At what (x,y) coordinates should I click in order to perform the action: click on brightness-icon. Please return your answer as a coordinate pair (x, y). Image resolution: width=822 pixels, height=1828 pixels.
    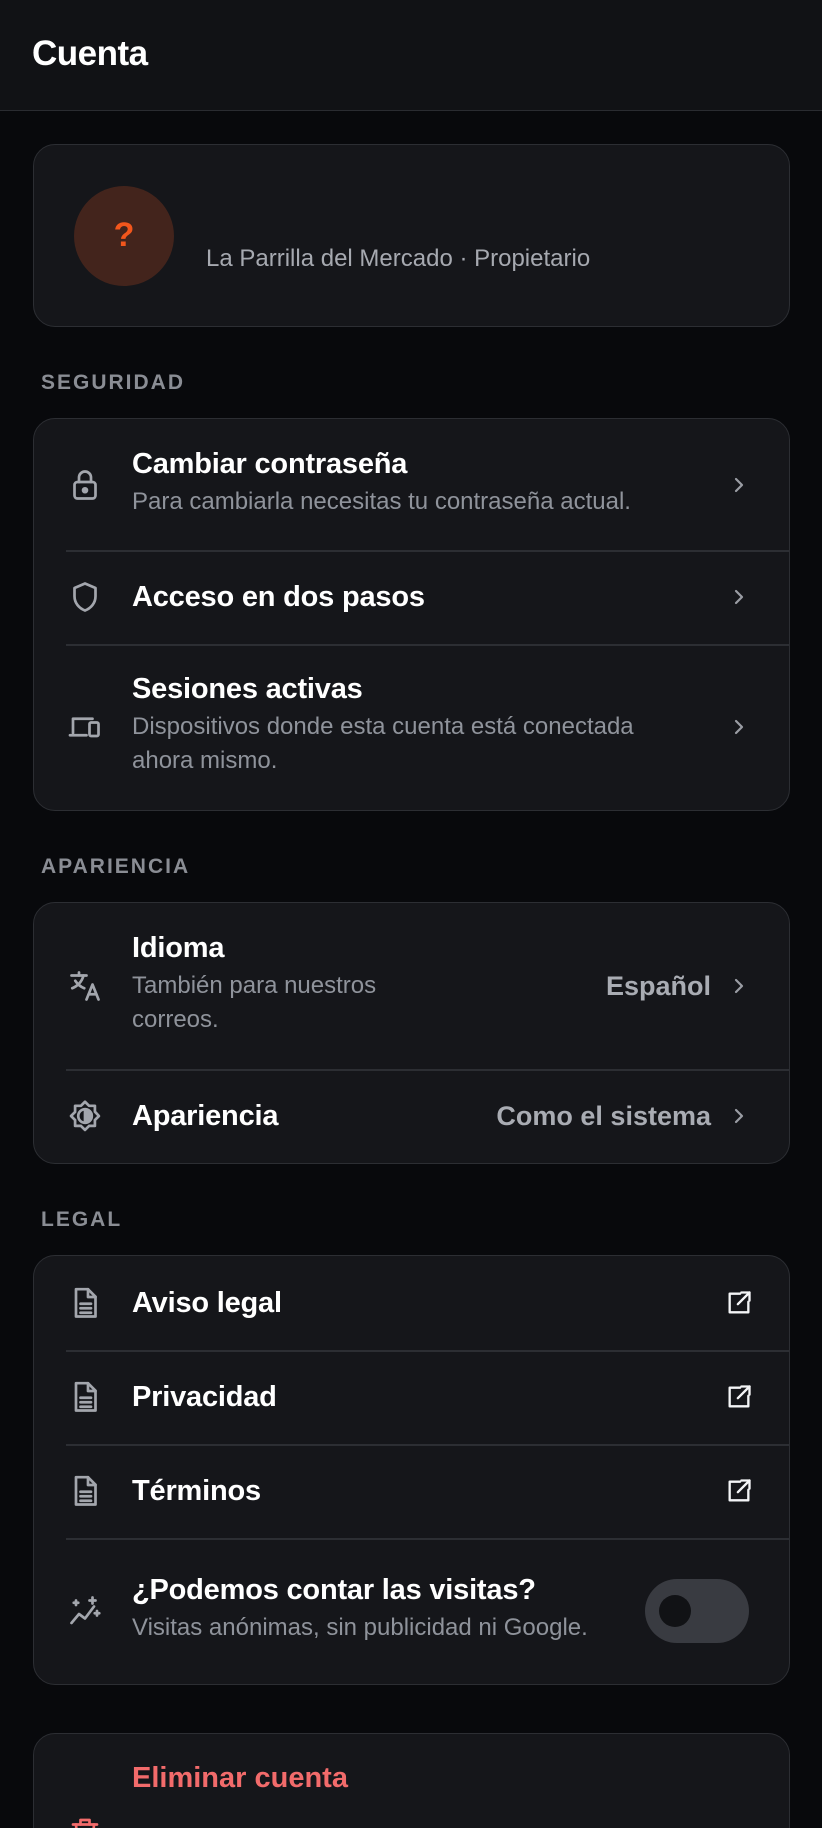
    Looking at the image, I should click on (85, 1116).